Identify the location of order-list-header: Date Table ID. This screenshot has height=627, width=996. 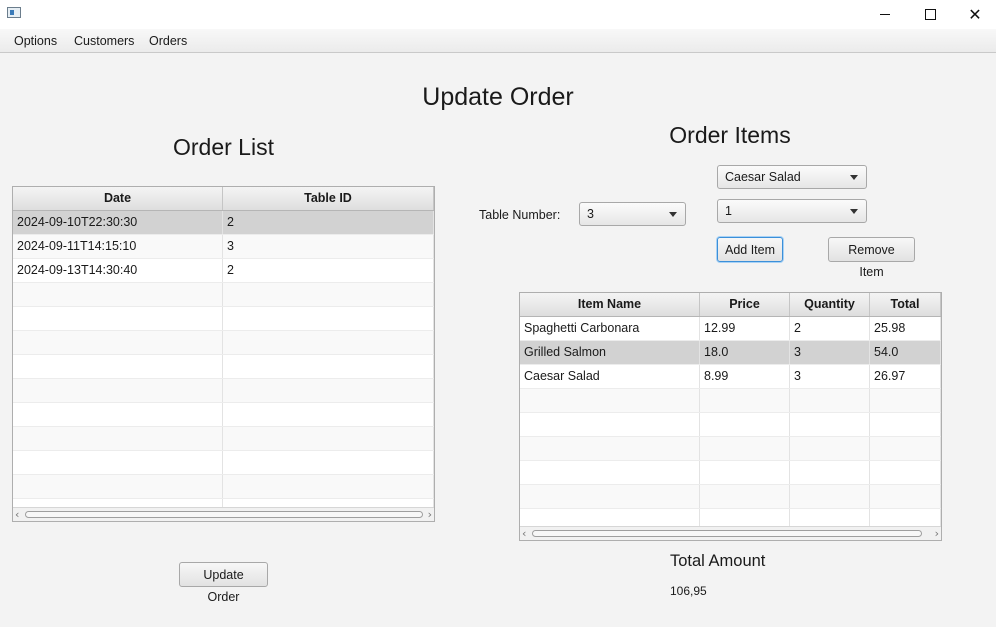
(223, 199).